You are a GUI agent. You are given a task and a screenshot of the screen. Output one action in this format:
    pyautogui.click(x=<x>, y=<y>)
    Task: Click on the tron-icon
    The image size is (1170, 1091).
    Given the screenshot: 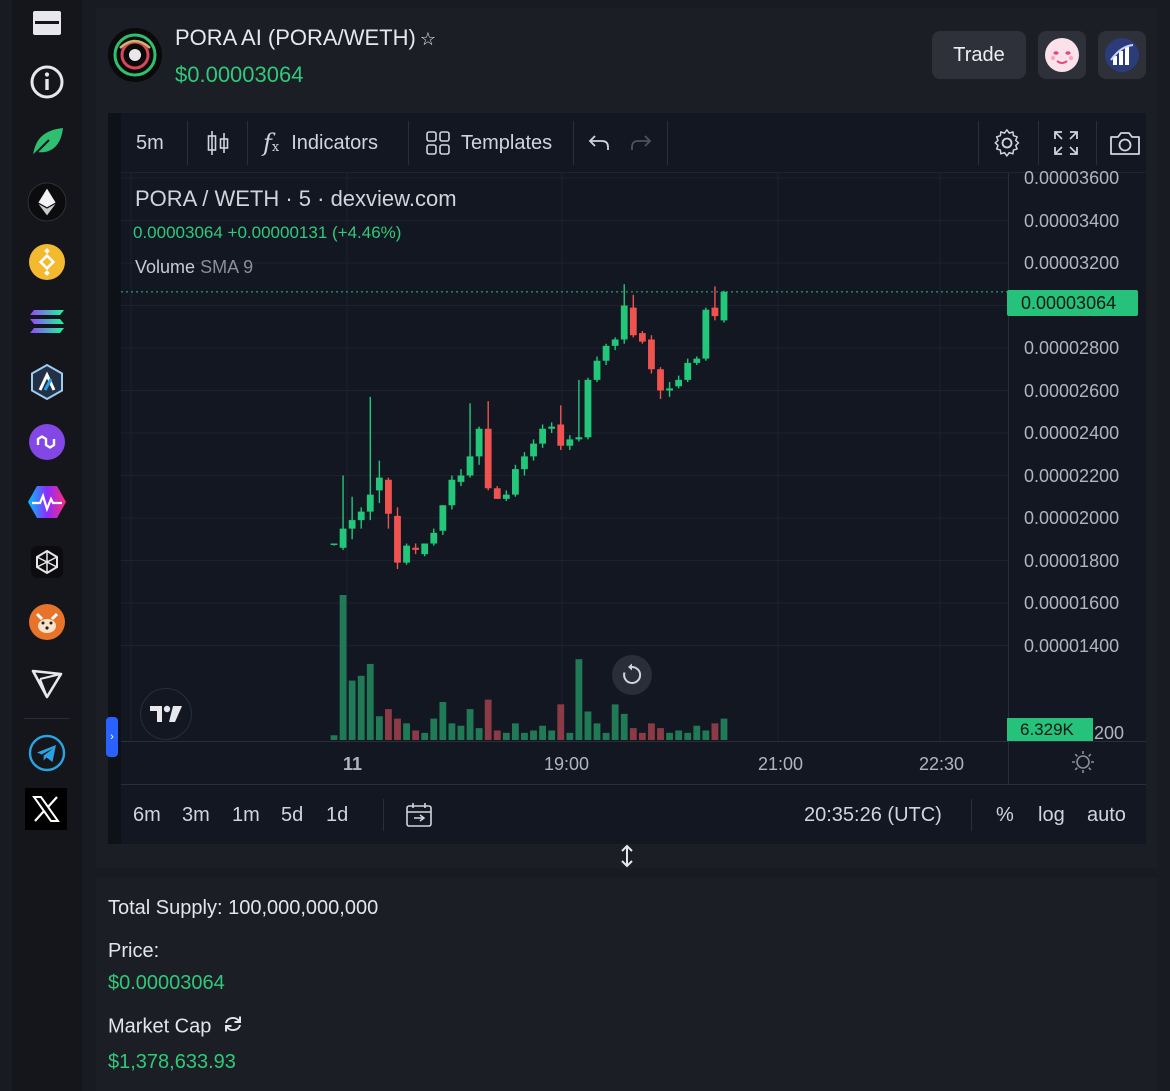 What is the action you would take?
    pyautogui.click(x=47, y=682)
    